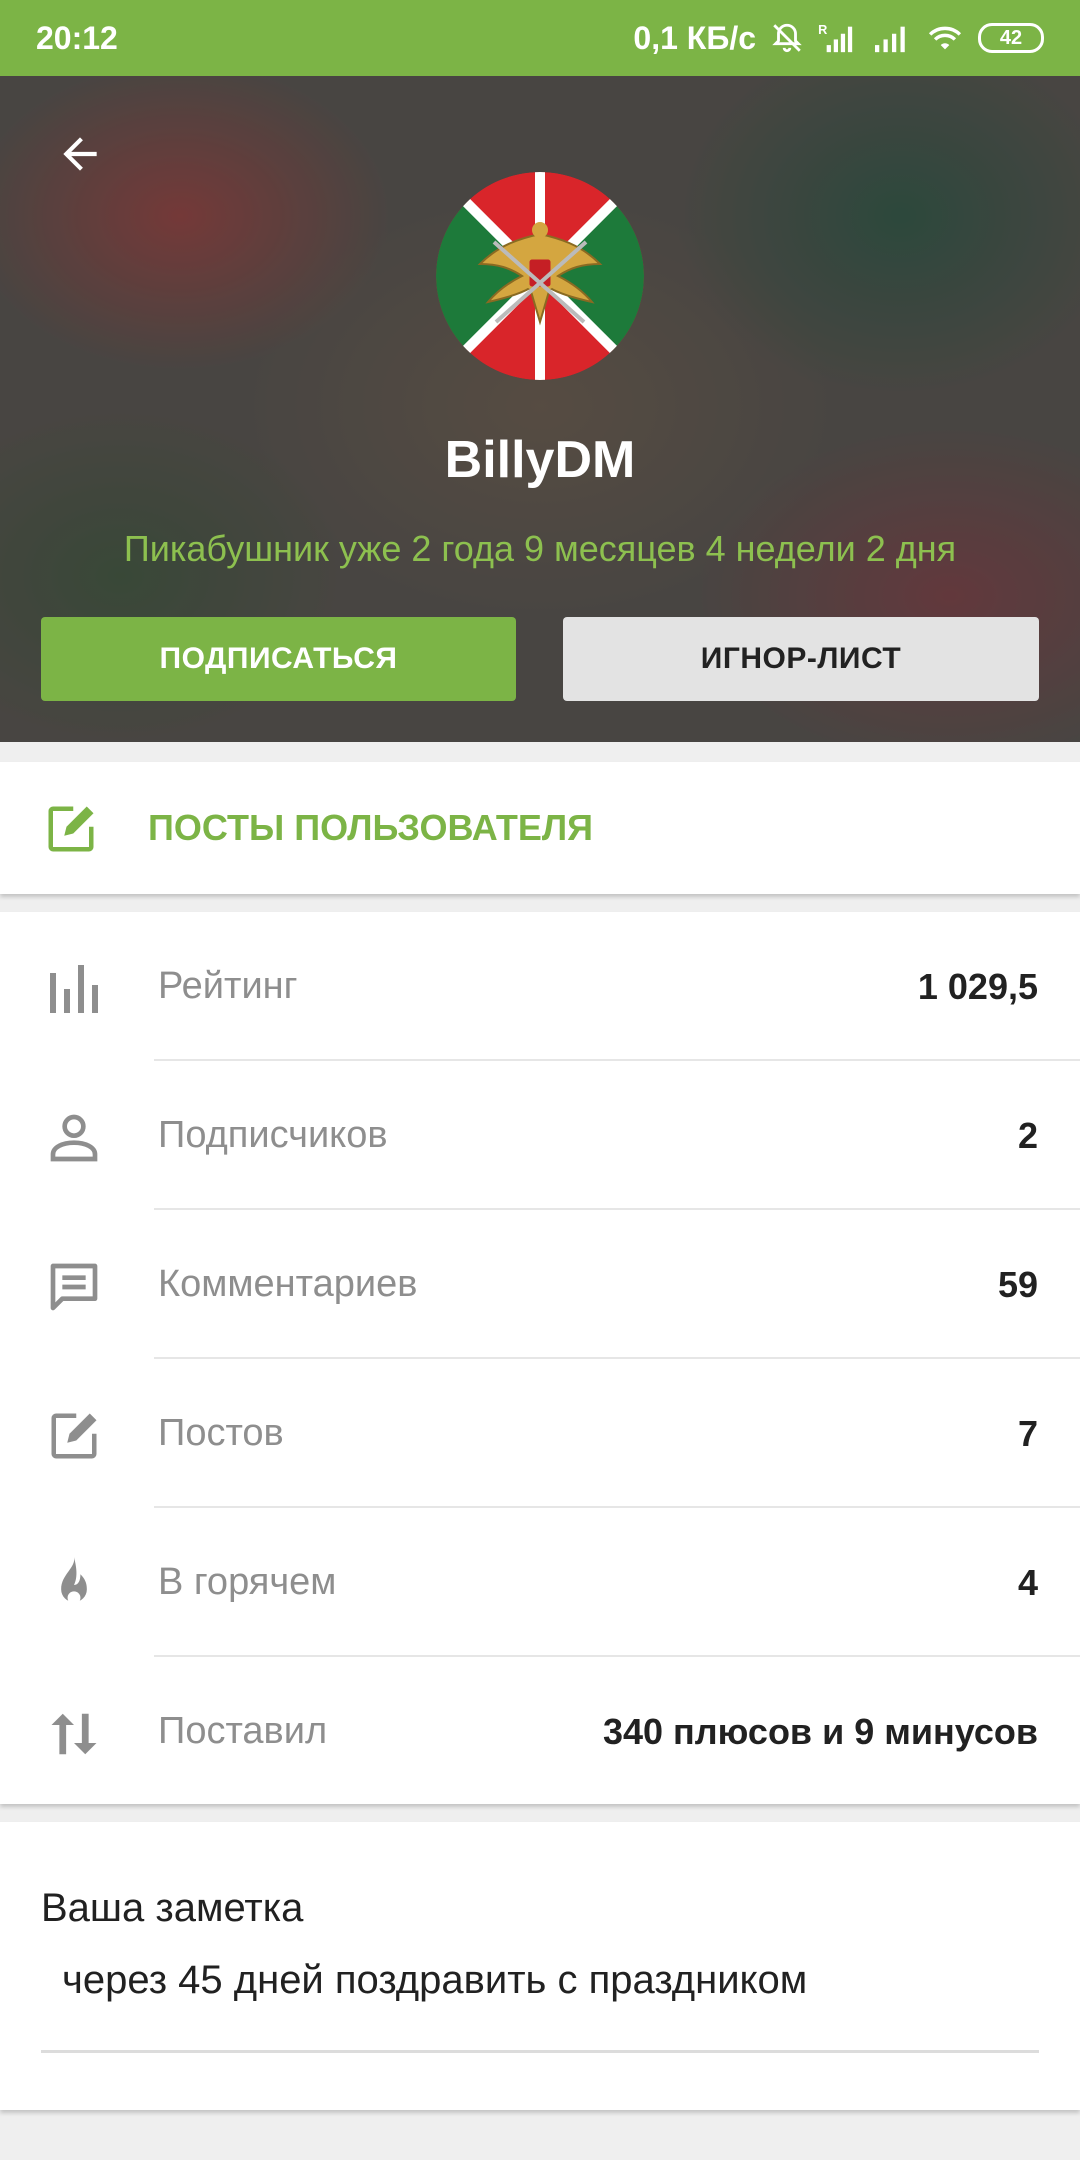 The height and width of the screenshot is (2160, 1080). What do you see at coordinates (1011, 38) in the screenshot?
I see `battery-indicator: 42` at bounding box center [1011, 38].